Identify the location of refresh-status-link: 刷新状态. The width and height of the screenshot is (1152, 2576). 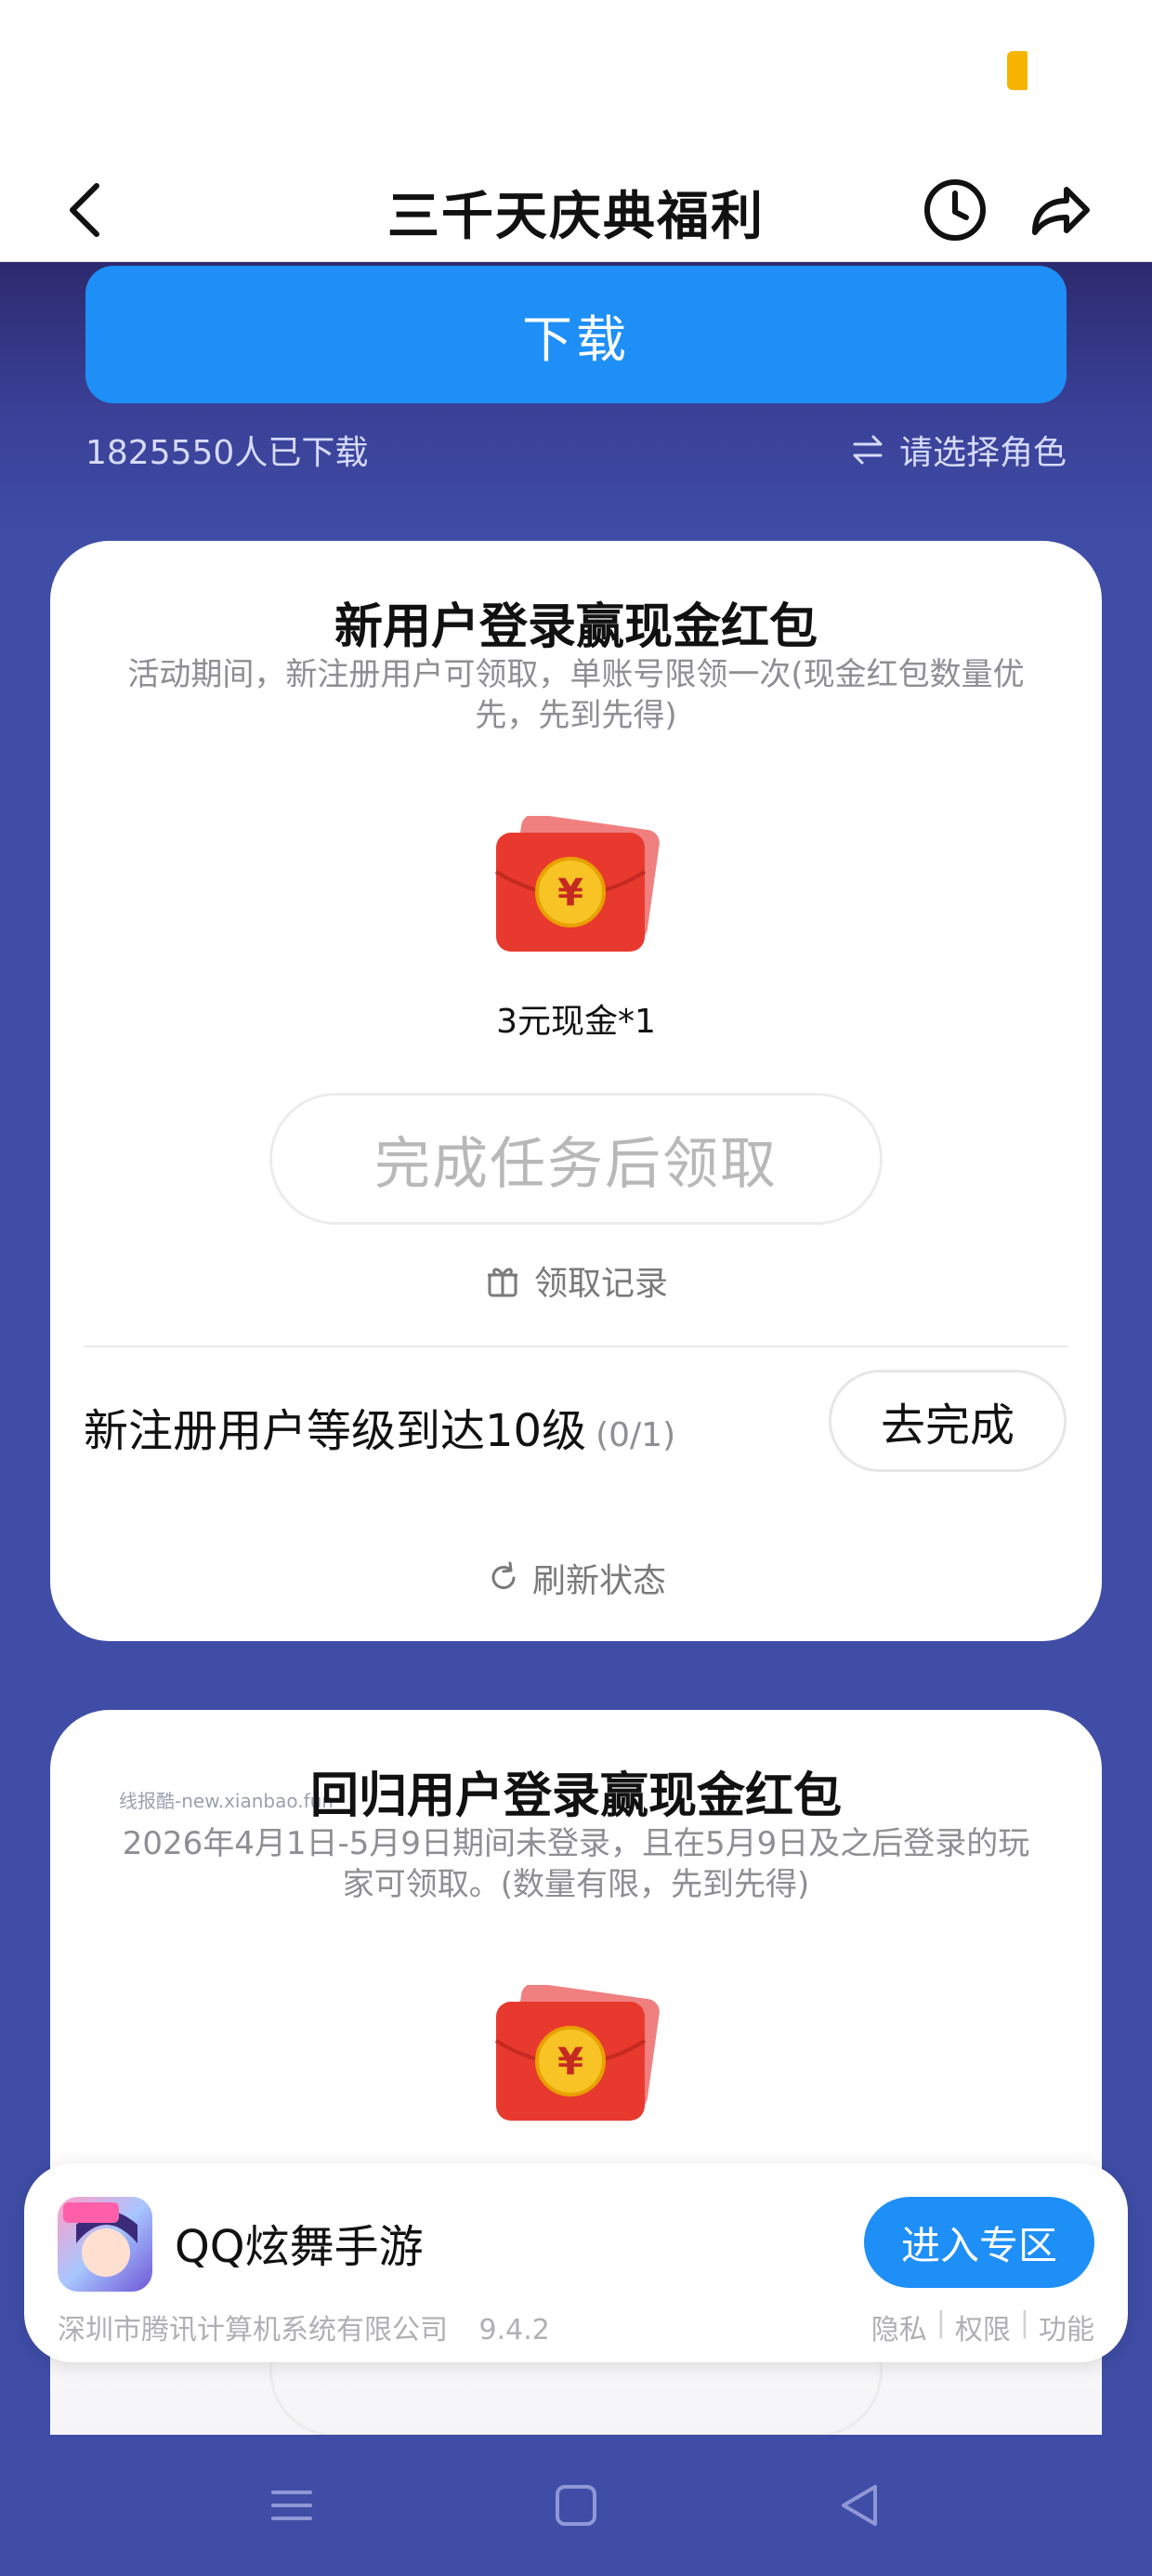
(576, 1578).